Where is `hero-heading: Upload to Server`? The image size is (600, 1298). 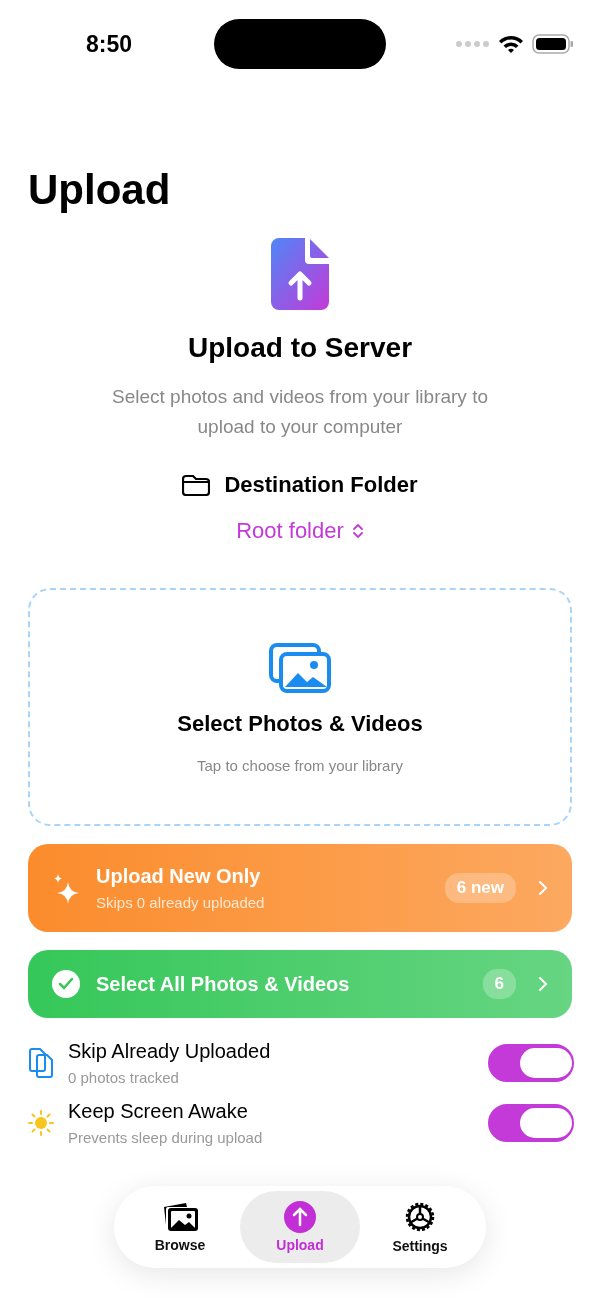 hero-heading: Upload to Server is located at coordinates (300, 348).